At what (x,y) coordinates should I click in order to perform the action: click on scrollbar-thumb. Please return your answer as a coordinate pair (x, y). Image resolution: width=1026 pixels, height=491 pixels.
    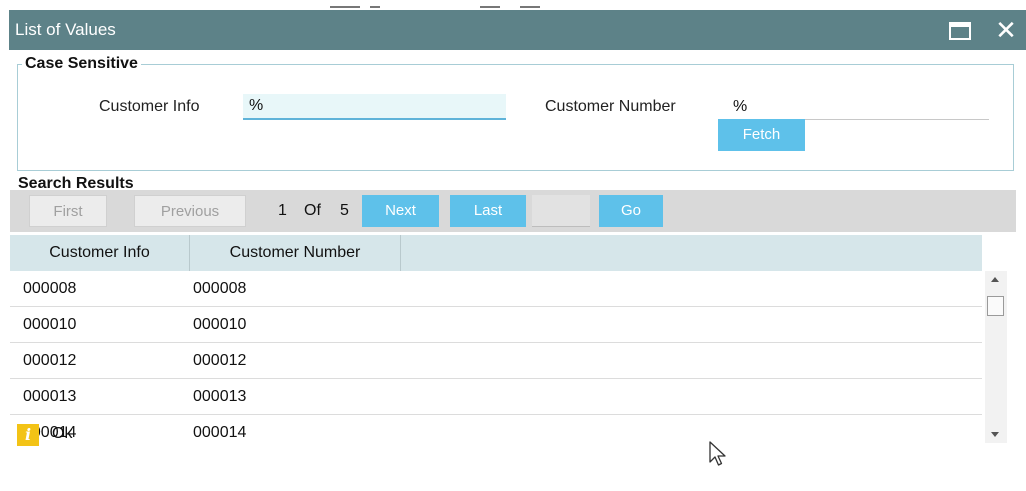
    Looking at the image, I should click on (995, 306).